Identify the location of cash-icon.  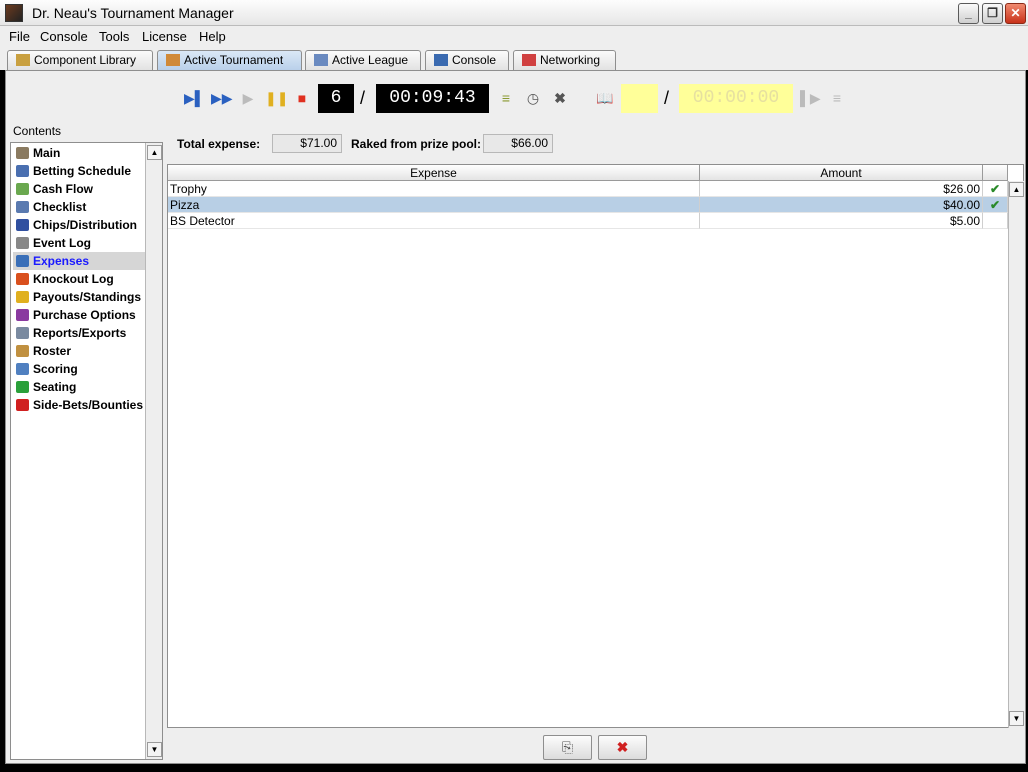
(22, 189).